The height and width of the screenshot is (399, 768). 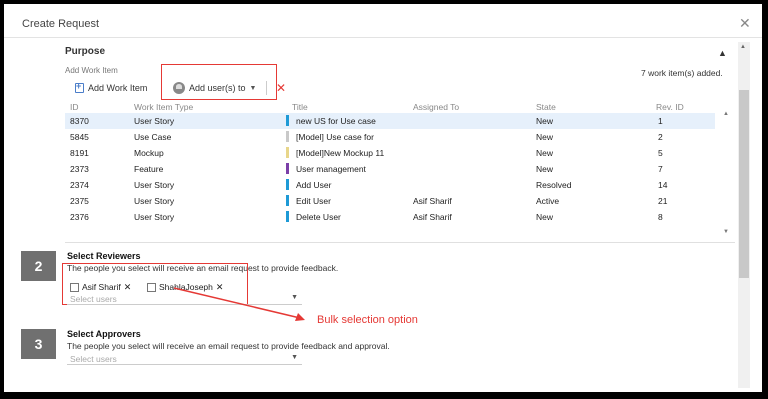 What do you see at coordinates (93, 299) in the screenshot?
I see `reviewers-select-placeholder: Select users` at bounding box center [93, 299].